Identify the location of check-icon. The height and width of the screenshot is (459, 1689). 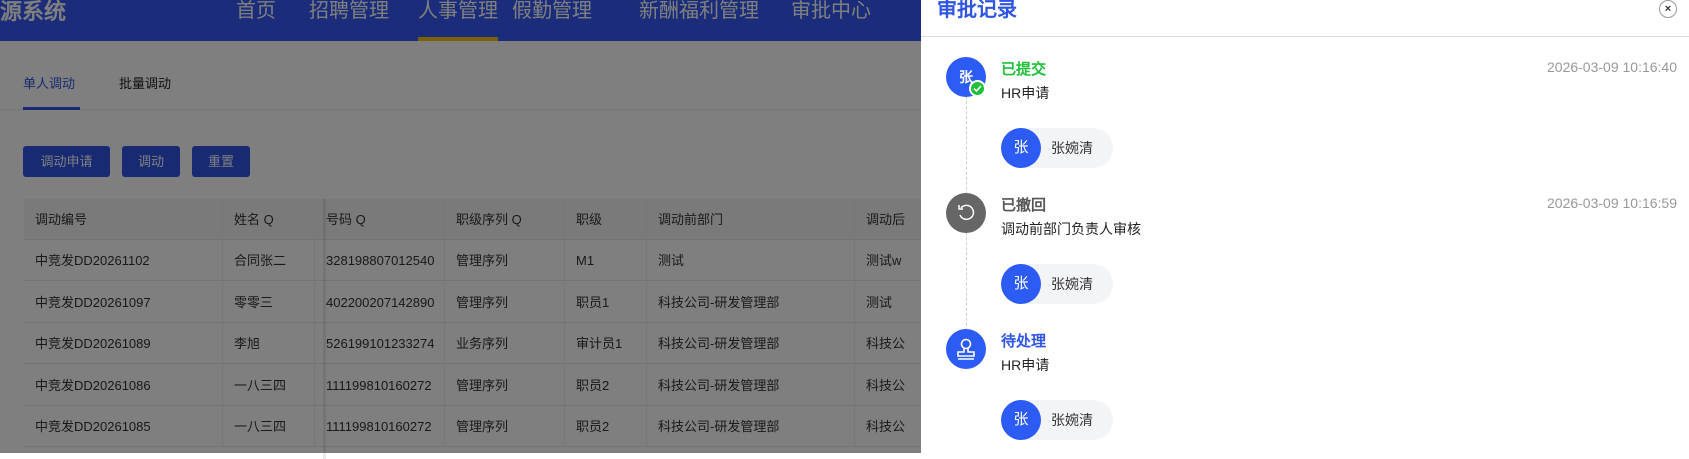
(977, 88).